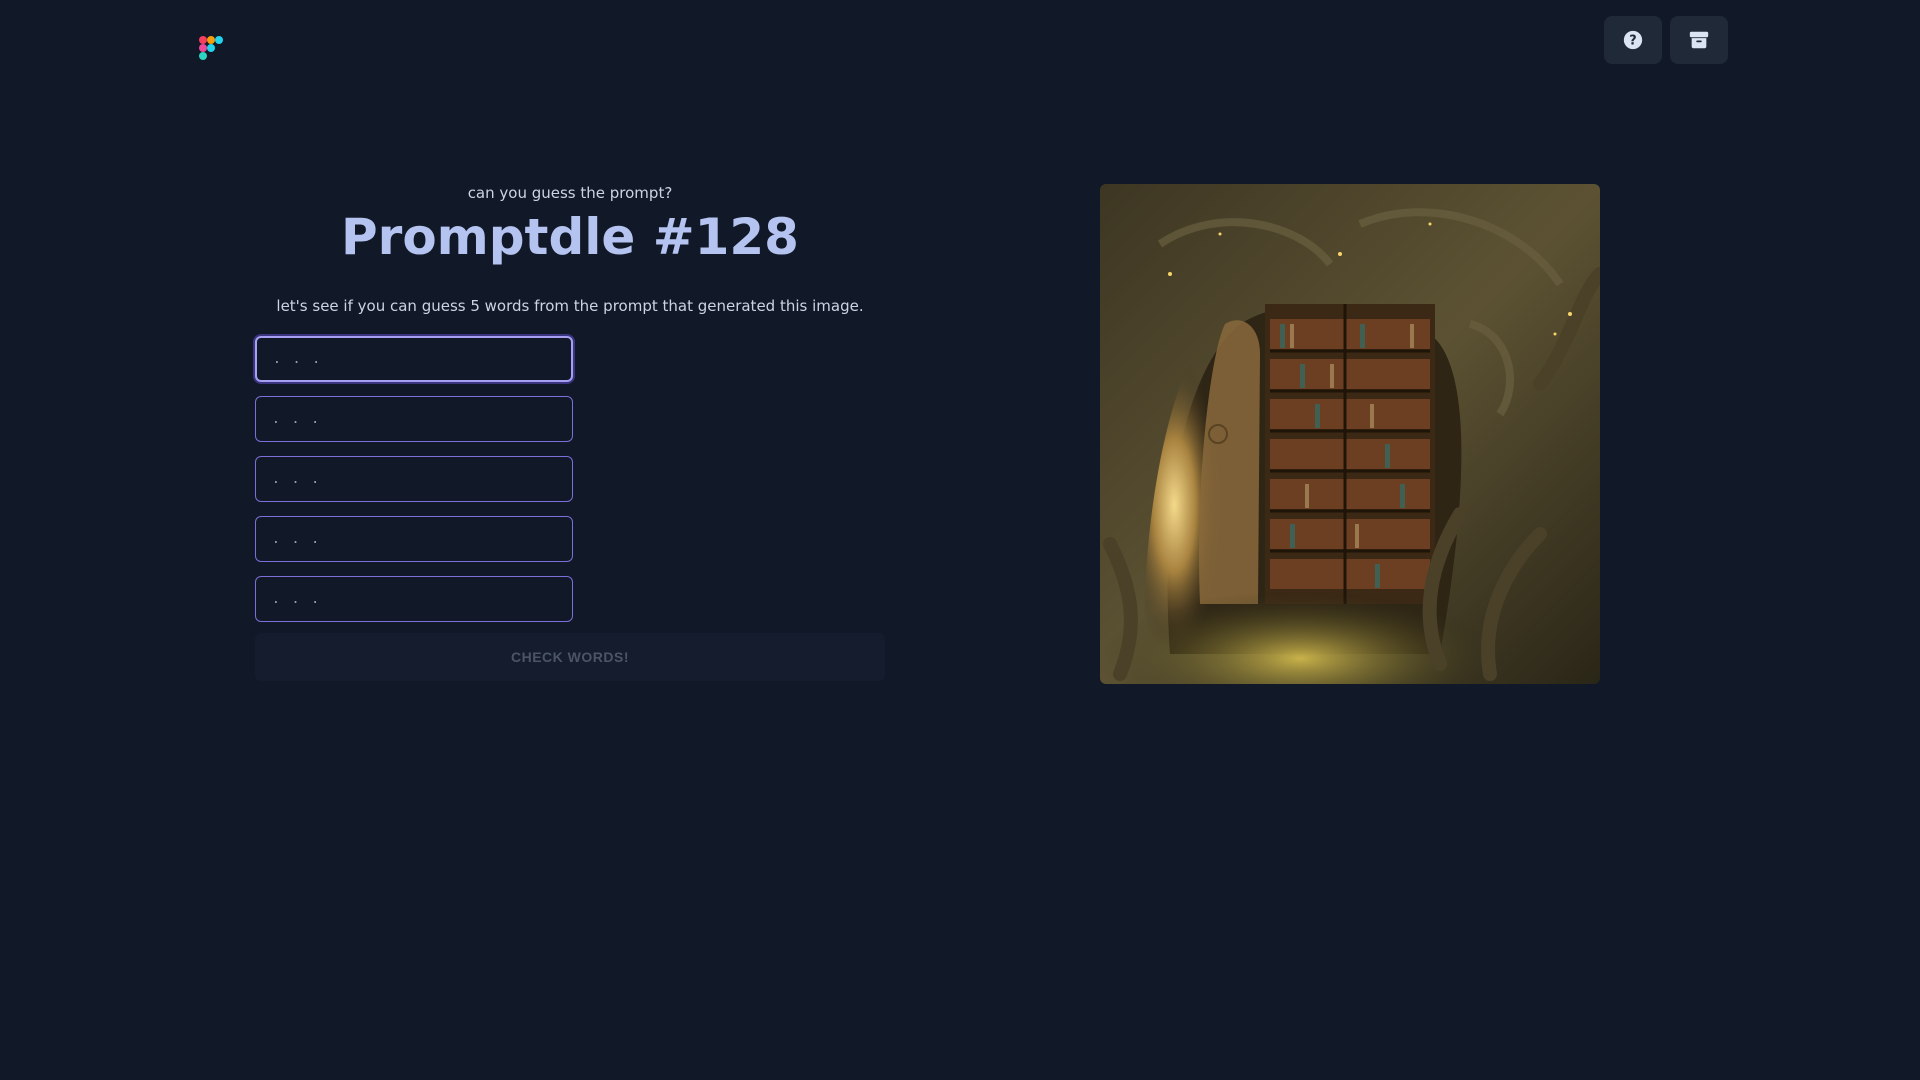 Image resolution: width=1920 pixels, height=1080 pixels. What do you see at coordinates (1350, 434) in the screenshot?
I see `prompt-artwork-image` at bounding box center [1350, 434].